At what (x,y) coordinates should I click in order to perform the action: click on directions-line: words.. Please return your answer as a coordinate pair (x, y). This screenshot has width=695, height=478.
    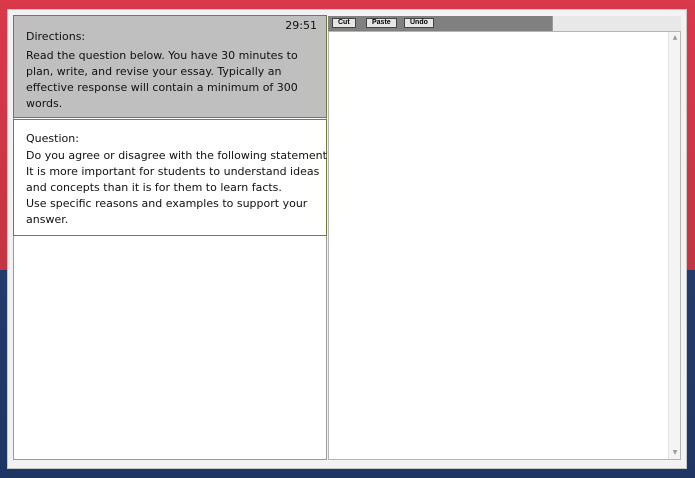
    Looking at the image, I should click on (44, 103).